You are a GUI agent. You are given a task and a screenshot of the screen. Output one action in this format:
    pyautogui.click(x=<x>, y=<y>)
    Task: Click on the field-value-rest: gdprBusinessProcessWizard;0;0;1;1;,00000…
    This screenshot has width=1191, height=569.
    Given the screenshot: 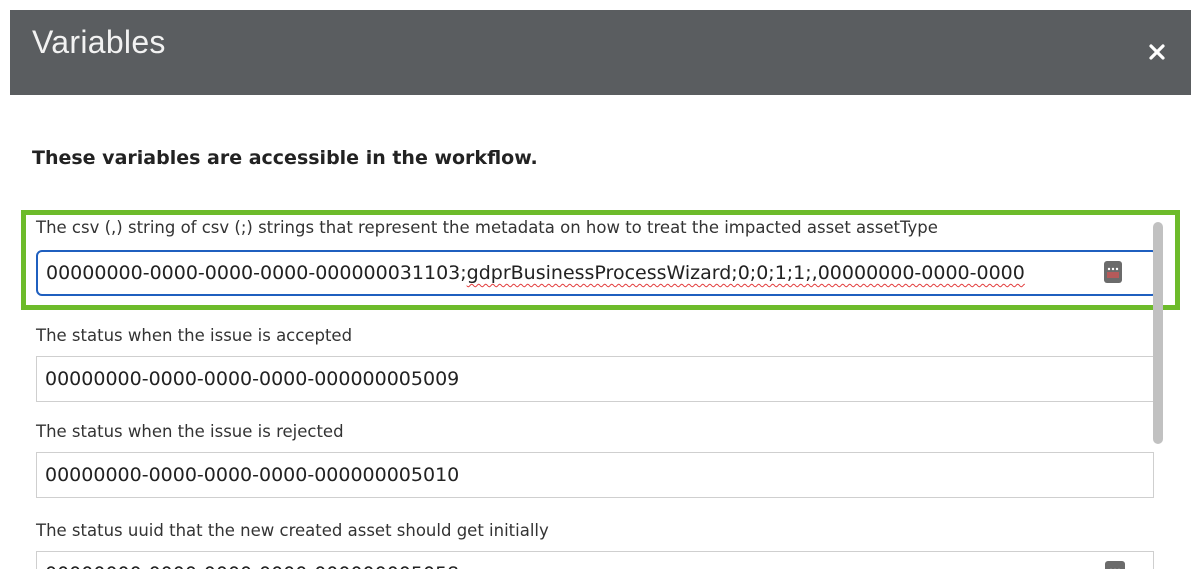 What is the action you would take?
    pyautogui.click(x=745, y=273)
    